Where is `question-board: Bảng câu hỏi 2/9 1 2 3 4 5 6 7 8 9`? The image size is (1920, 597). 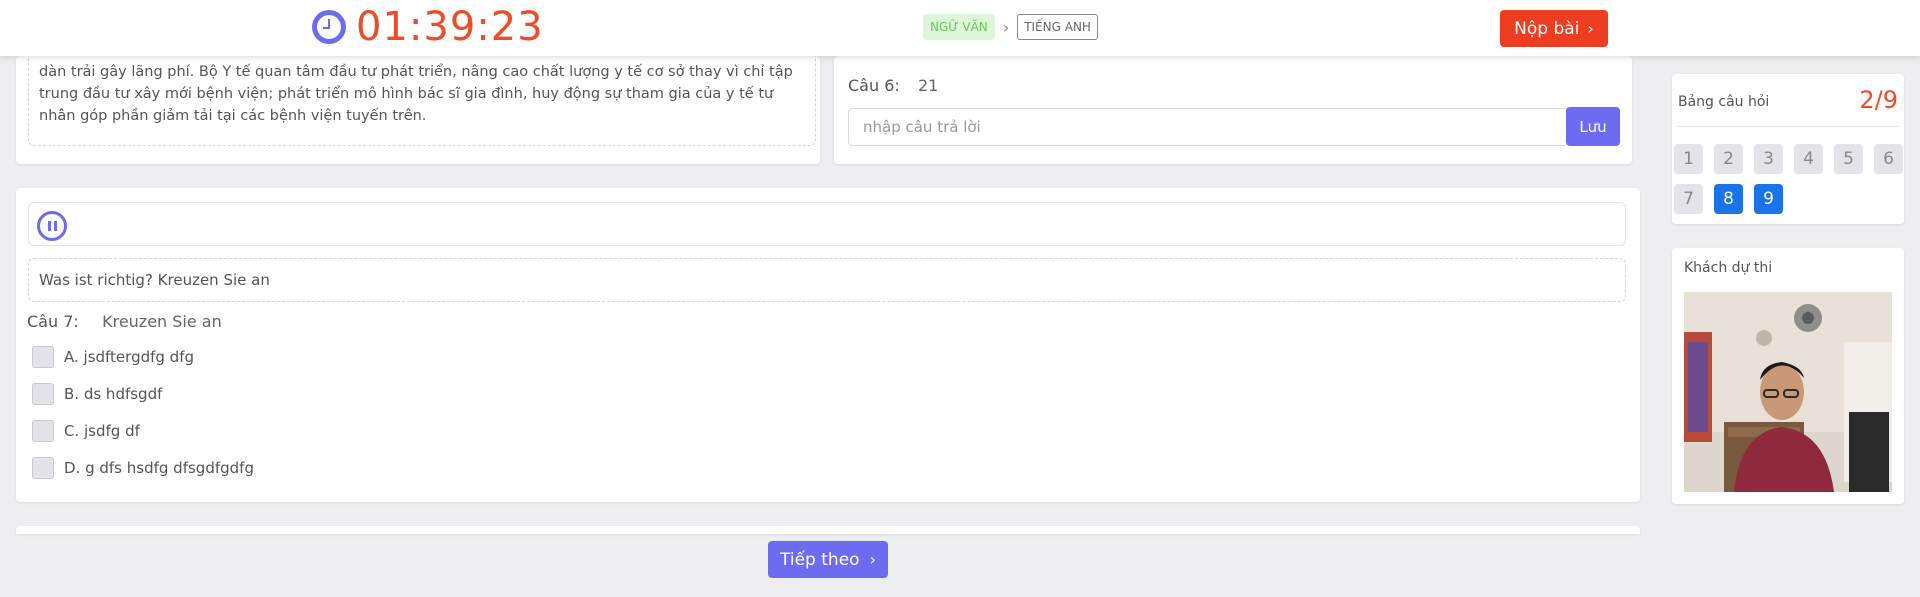 question-board: Bảng câu hỏi 2/9 1 2 3 4 5 6 7 8 9 is located at coordinates (1788, 149).